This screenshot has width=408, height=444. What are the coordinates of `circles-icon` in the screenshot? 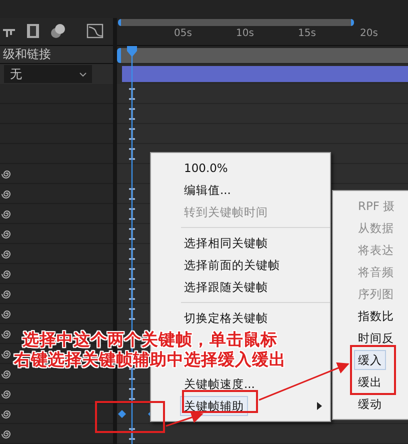 It's located at (58, 31).